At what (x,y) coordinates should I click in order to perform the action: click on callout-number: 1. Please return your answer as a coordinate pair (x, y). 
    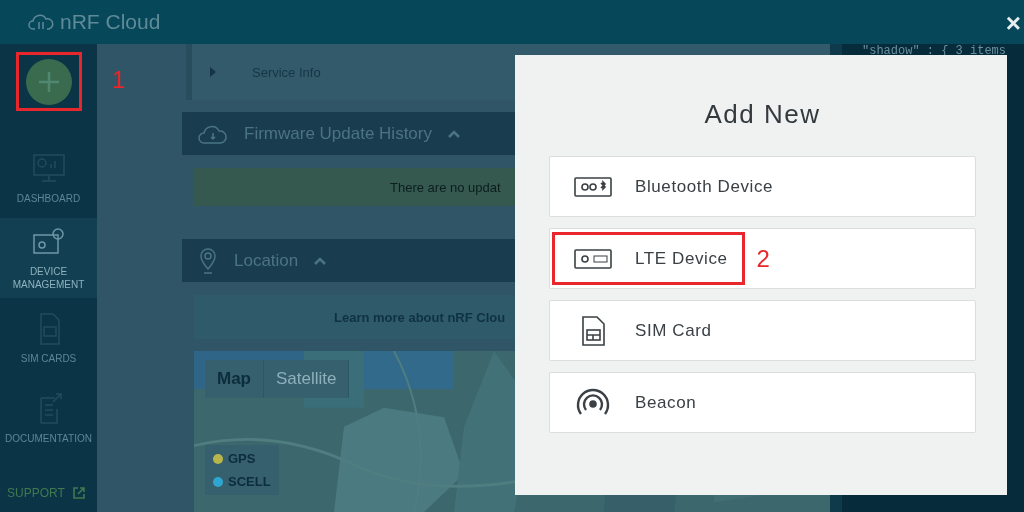
    Looking at the image, I should click on (119, 80).